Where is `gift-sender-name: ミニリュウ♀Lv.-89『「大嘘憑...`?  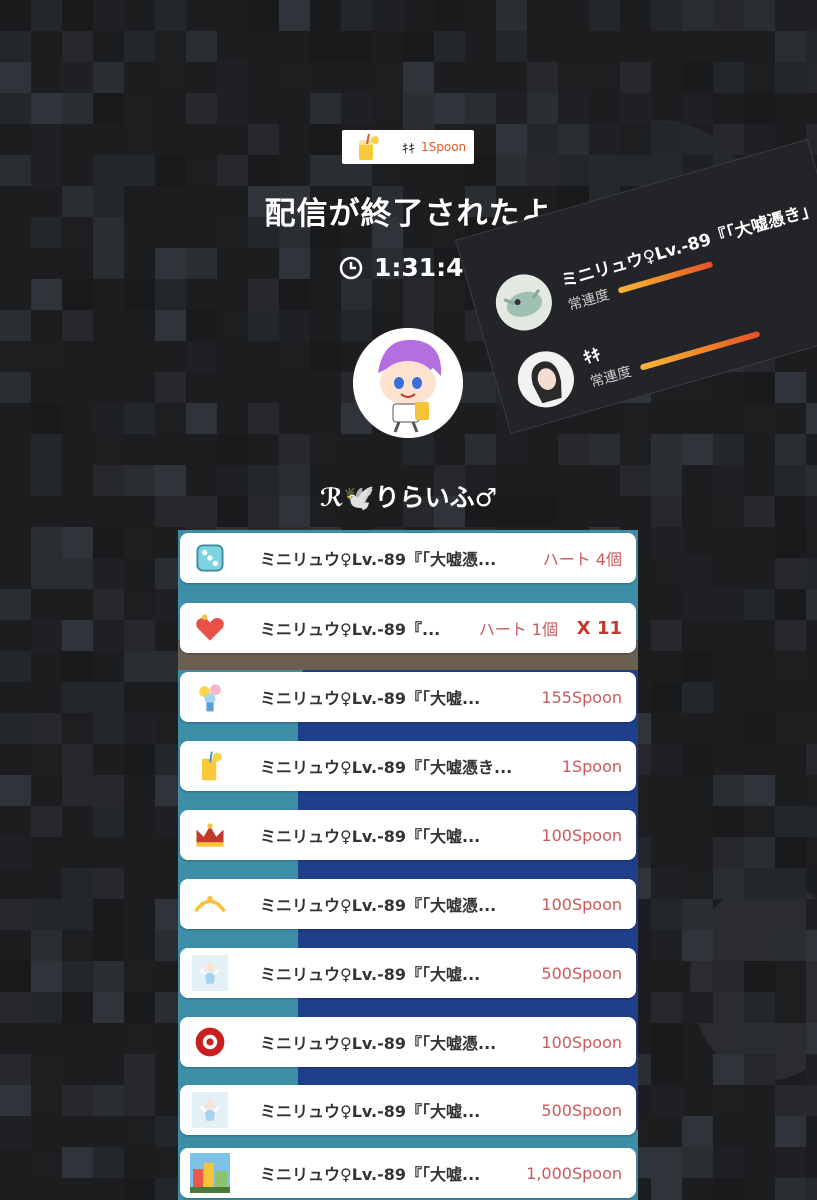 gift-sender-name: ミニリュウ♀Lv.-89『「大嘘憑... is located at coordinates (378, 905).